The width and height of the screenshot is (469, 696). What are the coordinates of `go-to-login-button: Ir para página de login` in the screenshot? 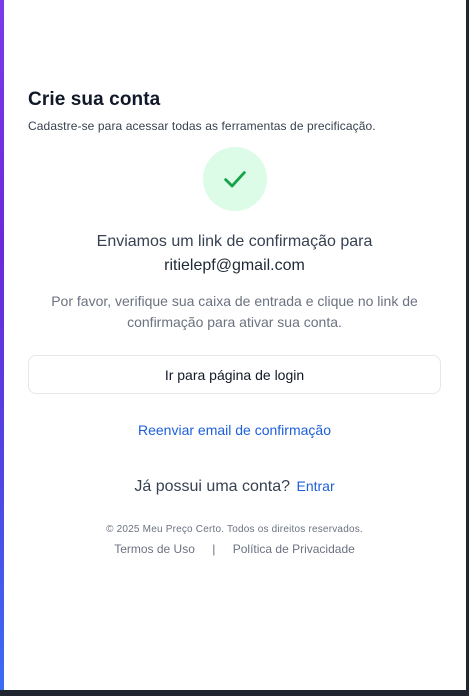 It's located at (234, 374).